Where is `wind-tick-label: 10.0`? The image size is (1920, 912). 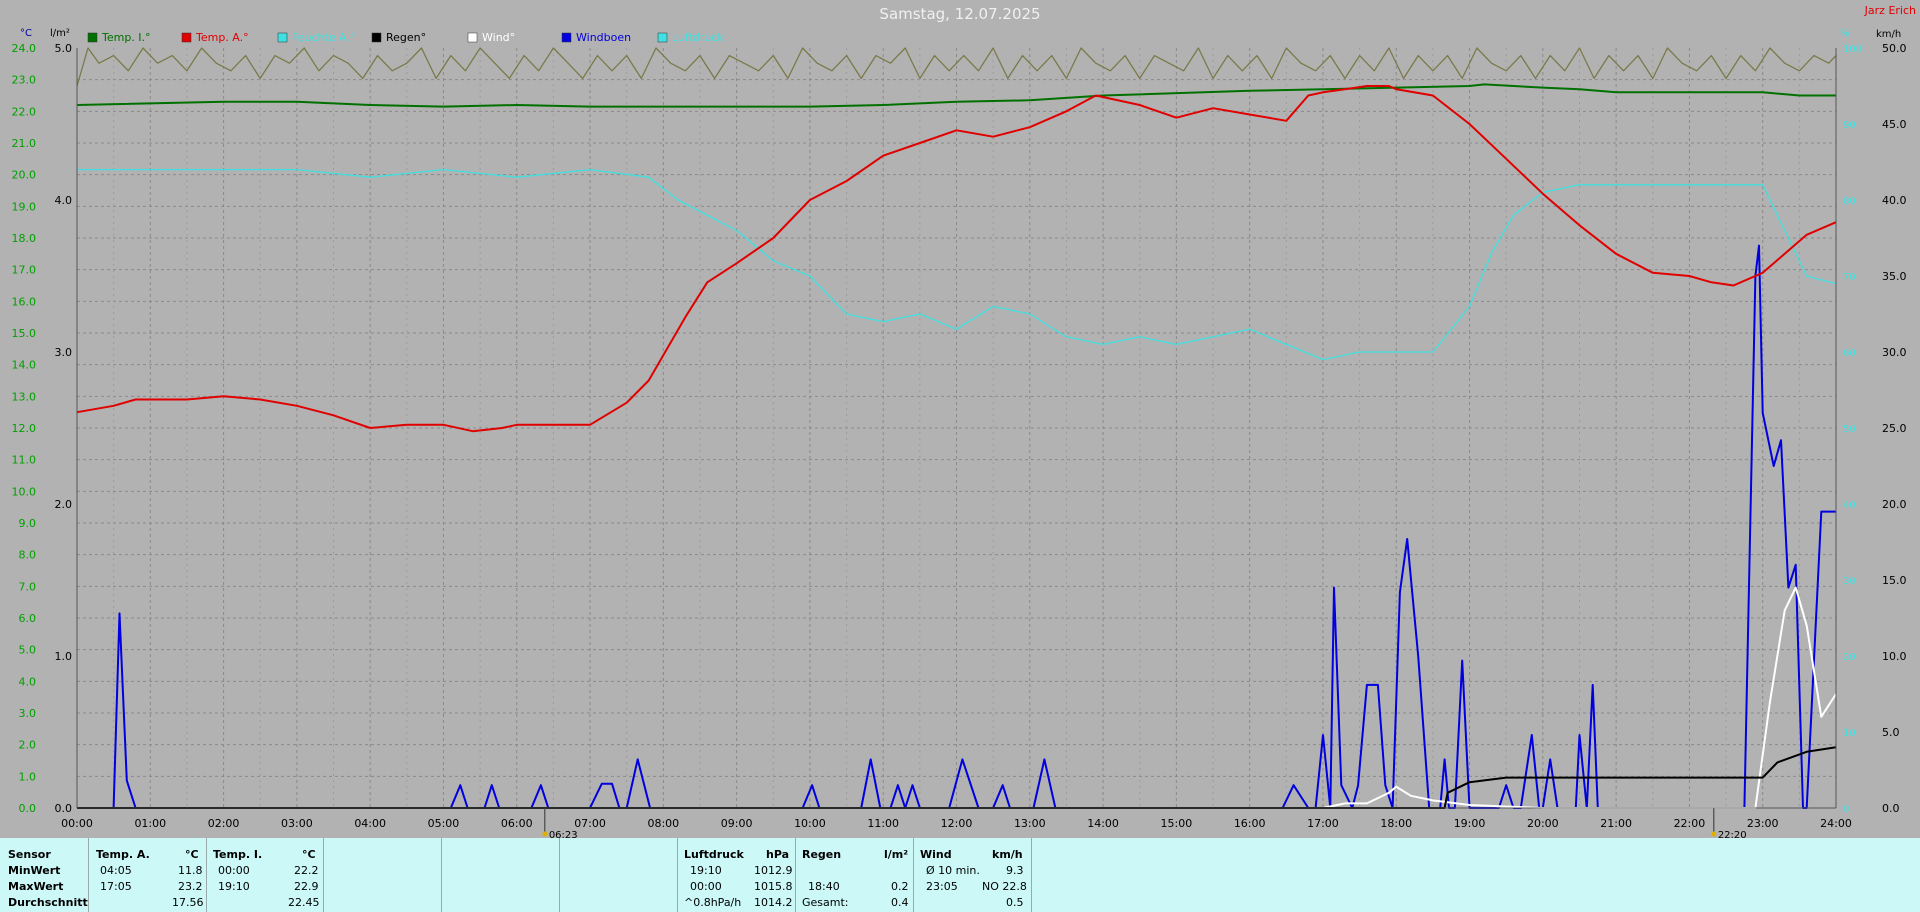
wind-tick-label: 10.0 is located at coordinates (1894, 656).